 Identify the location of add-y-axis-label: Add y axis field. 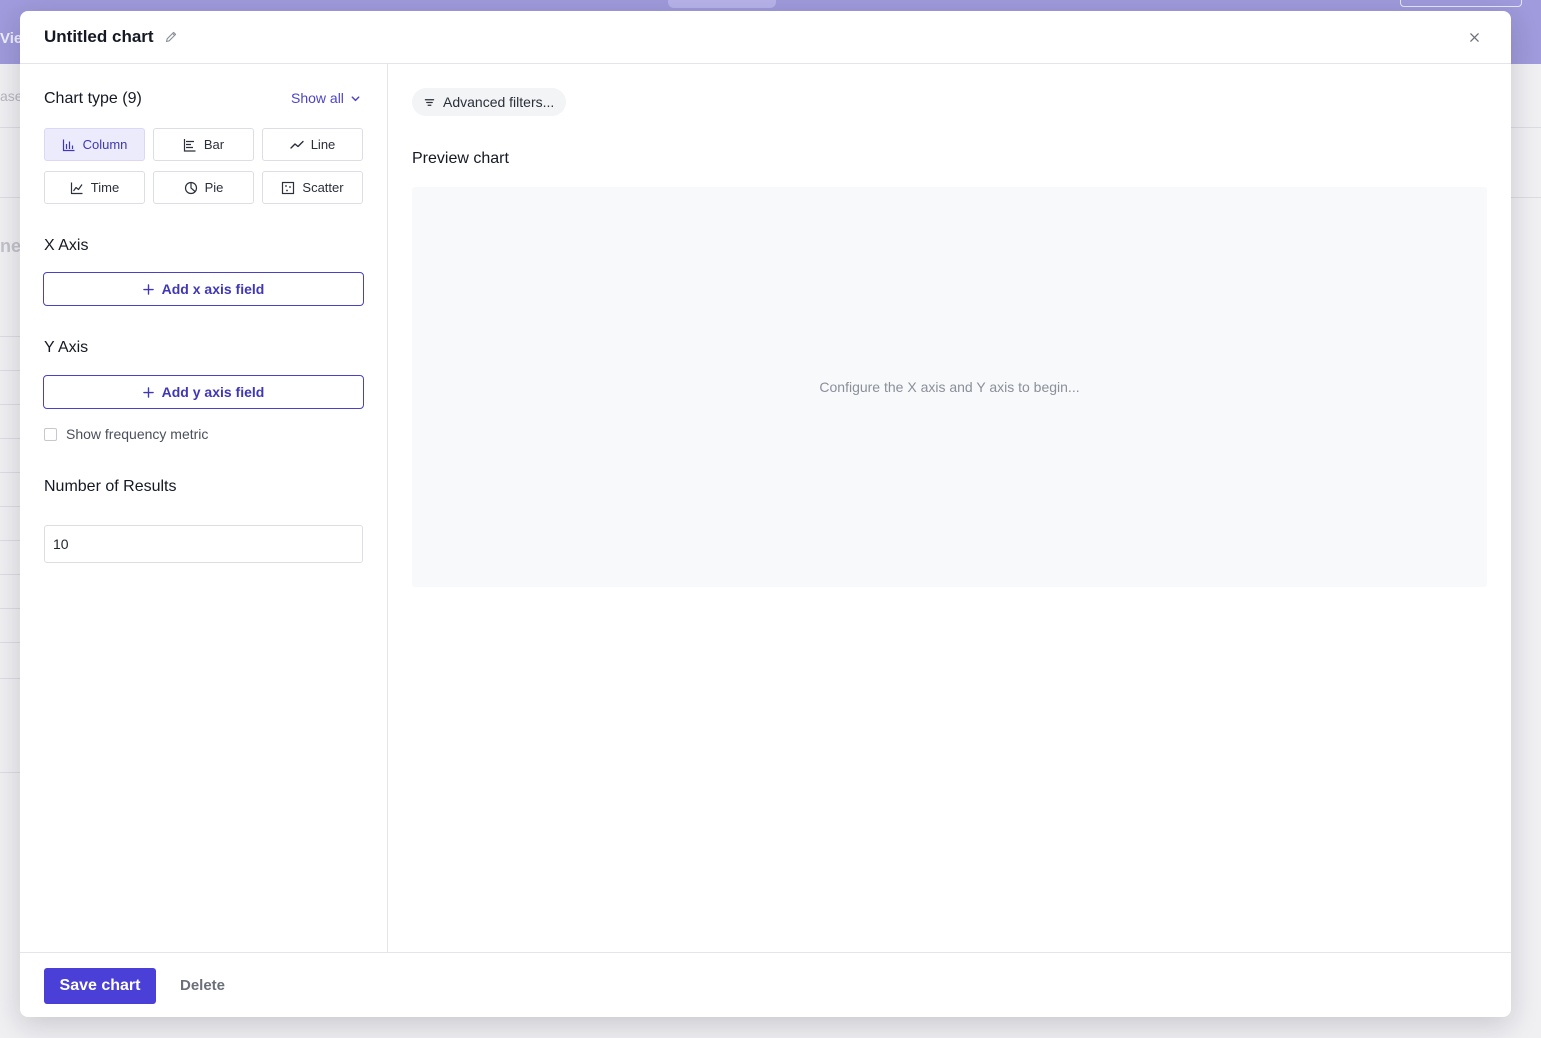
(213, 392).